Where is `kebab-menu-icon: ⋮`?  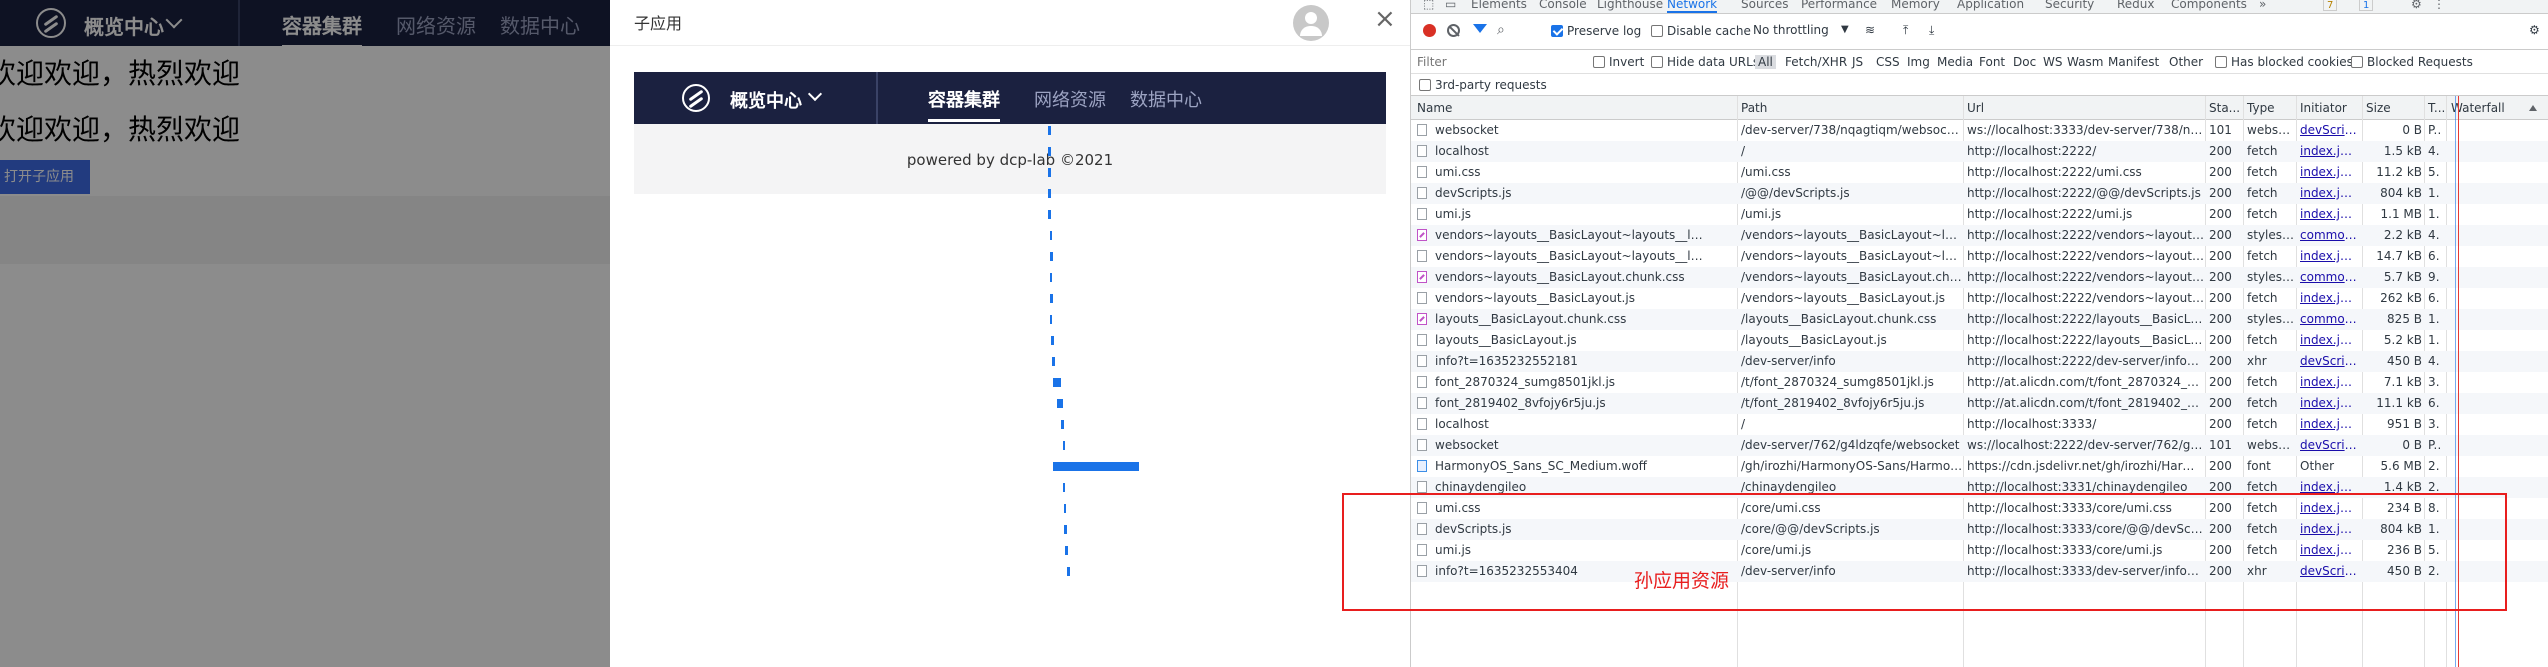 kebab-menu-icon: ⋮ is located at coordinates (2439, 5).